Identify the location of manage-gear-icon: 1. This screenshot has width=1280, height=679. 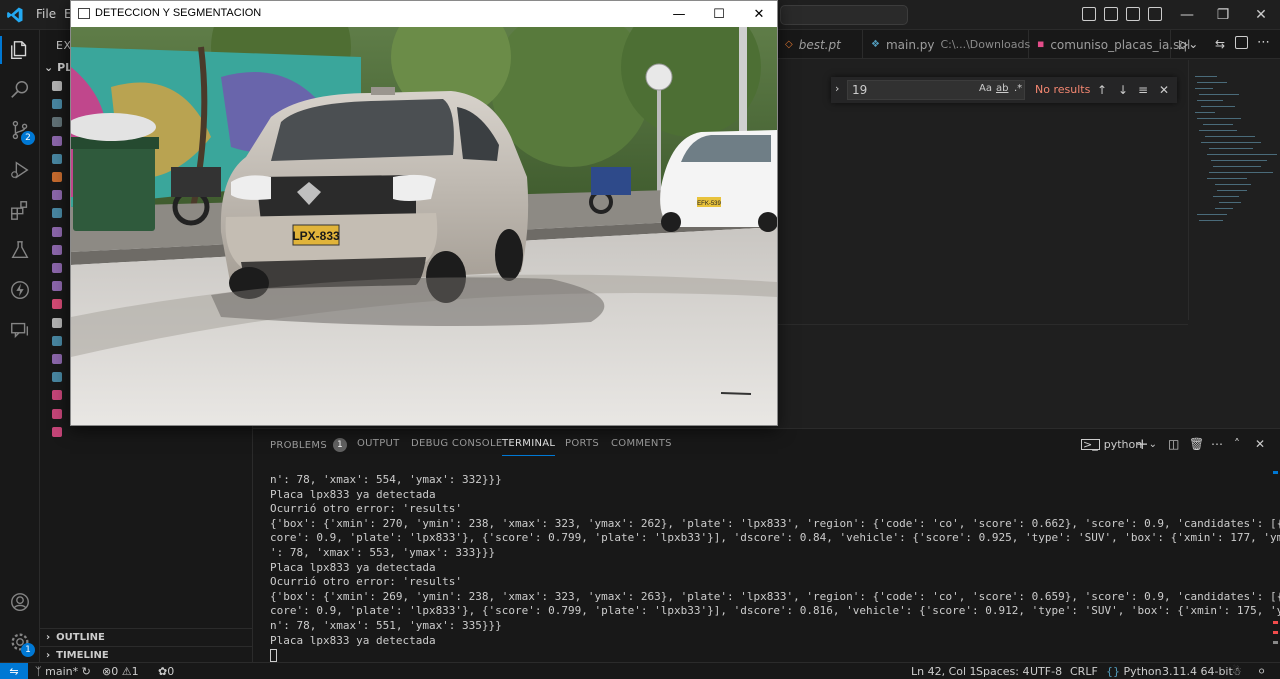
(21, 643).